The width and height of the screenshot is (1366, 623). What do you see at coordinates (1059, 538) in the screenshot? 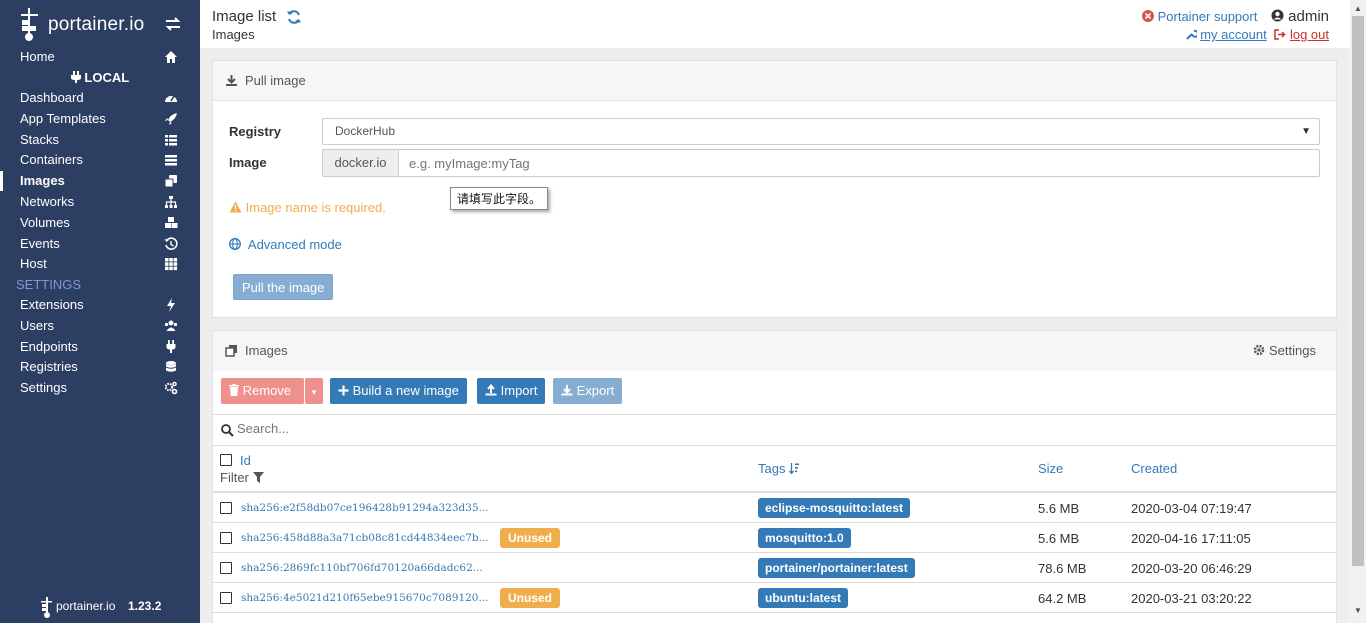
I see `image-size: 5.6 MB` at bounding box center [1059, 538].